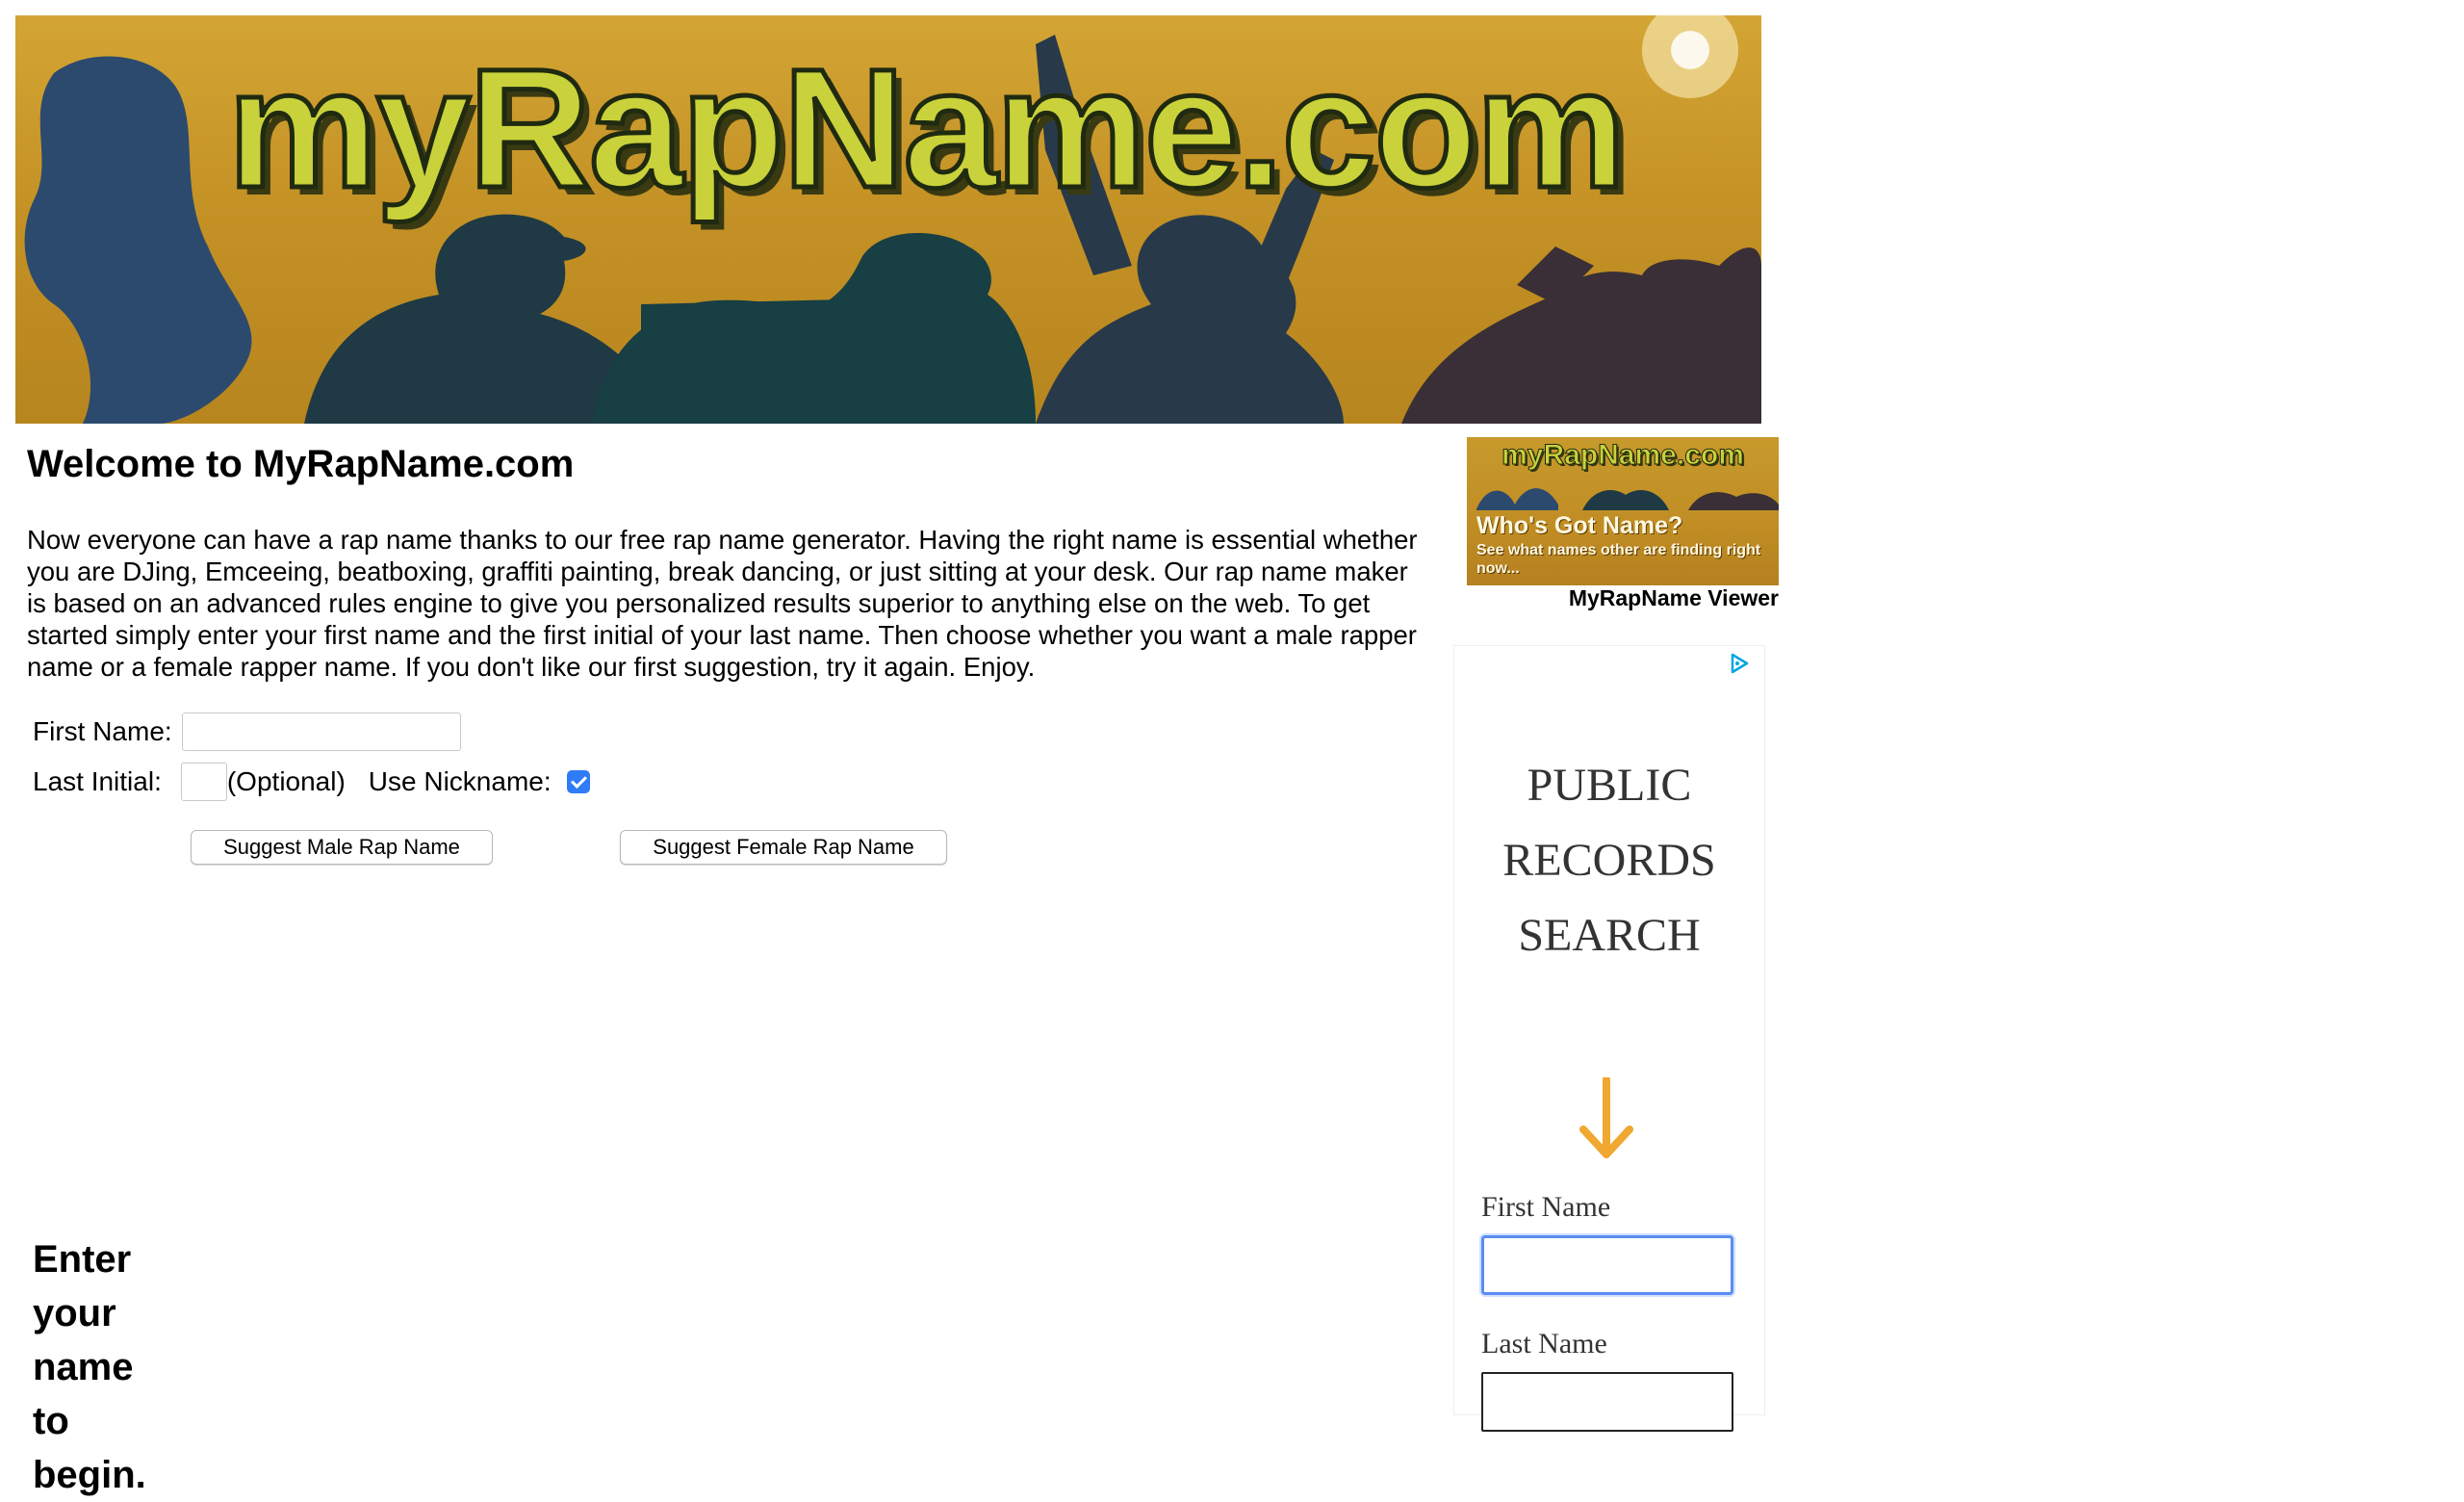 The width and height of the screenshot is (2464, 1502). I want to click on thumbnail-headline: Who's Got Name?, so click(1579, 525).